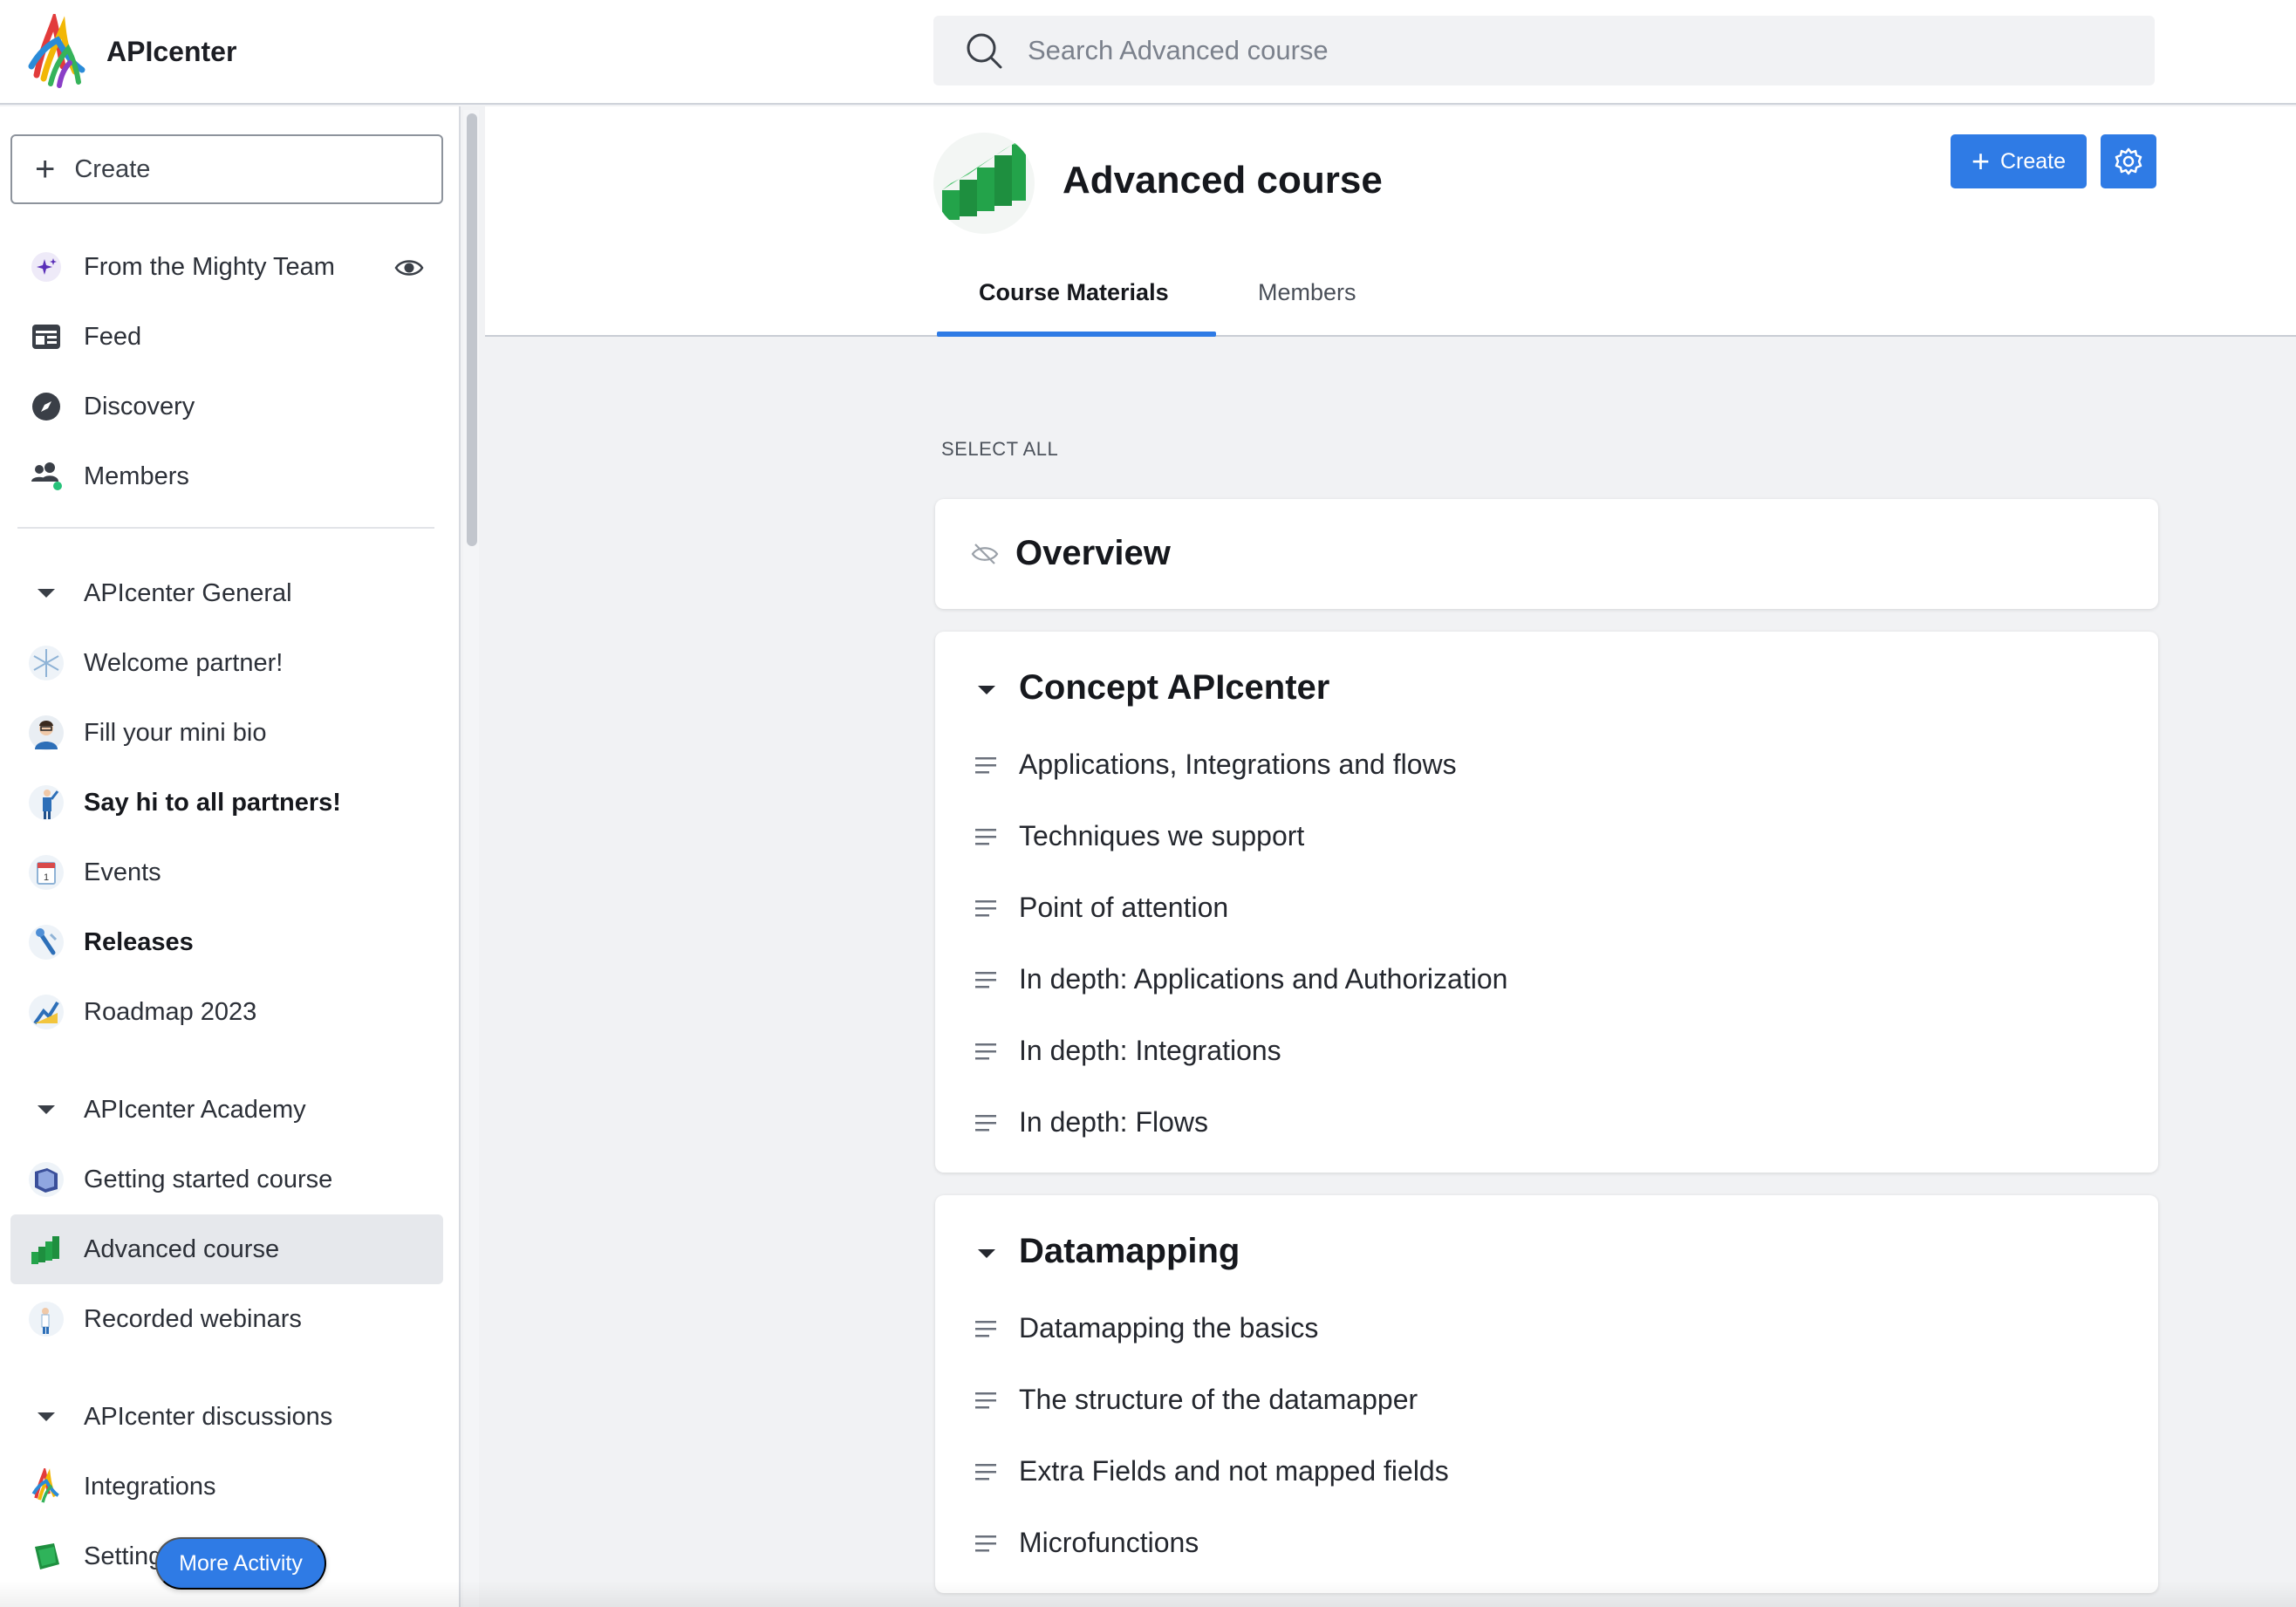  I want to click on snowflake-icon, so click(46, 663).